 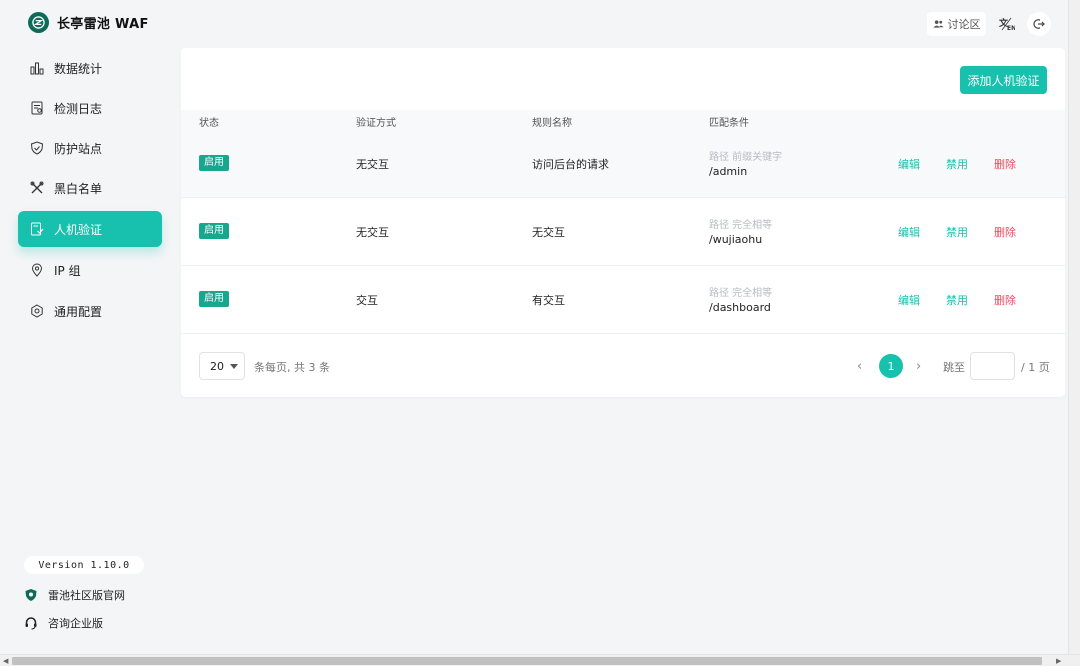 I want to click on table-row: 启用 无交互 无交互 路径 完全相等 /wujiaohu 编辑 禁用 删除, so click(x=623, y=232).